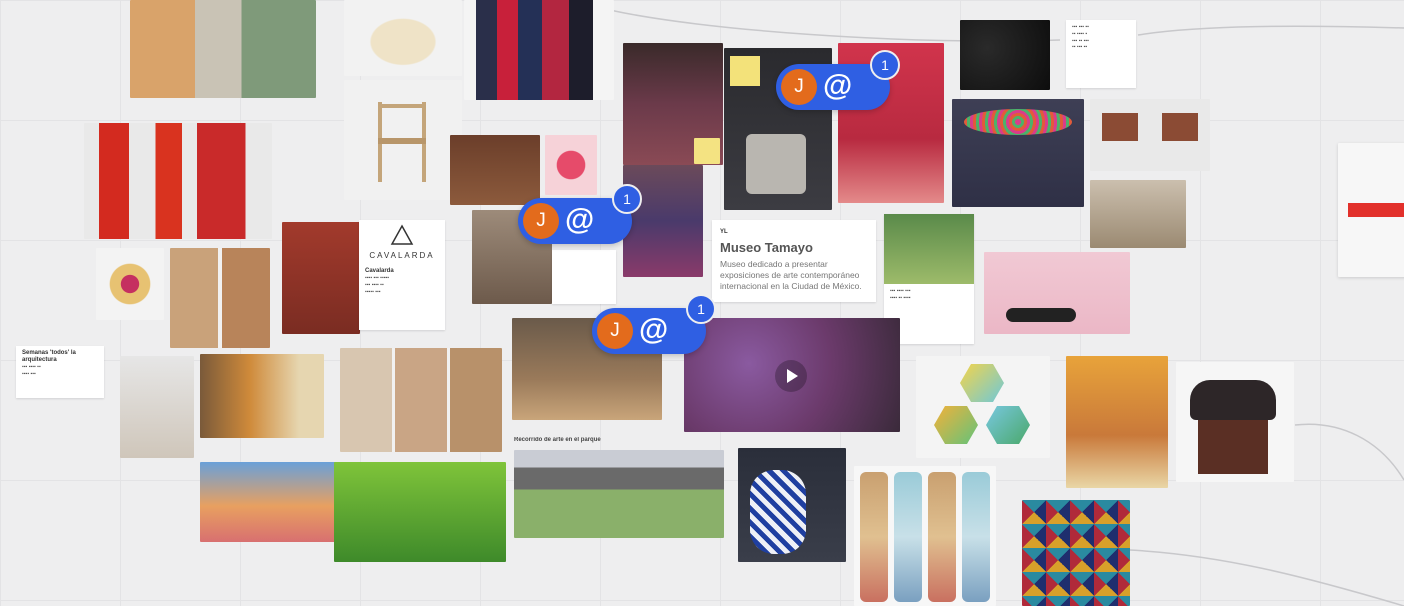 This screenshot has width=1404, height=606. I want to click on sandal-shape, so click(1041, 315).